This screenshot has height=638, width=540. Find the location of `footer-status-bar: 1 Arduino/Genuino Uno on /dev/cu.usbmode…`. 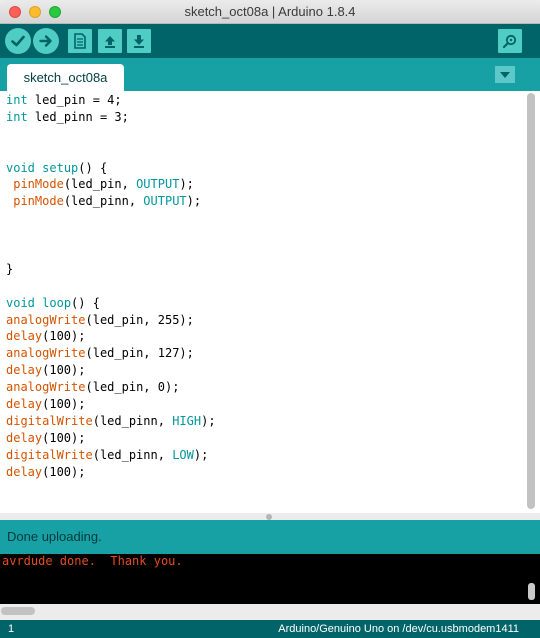

footer-status-bar: 1 Arduino/Genuino Uno on /dev/cu.usbmode… is located at coordinates (270, 629).